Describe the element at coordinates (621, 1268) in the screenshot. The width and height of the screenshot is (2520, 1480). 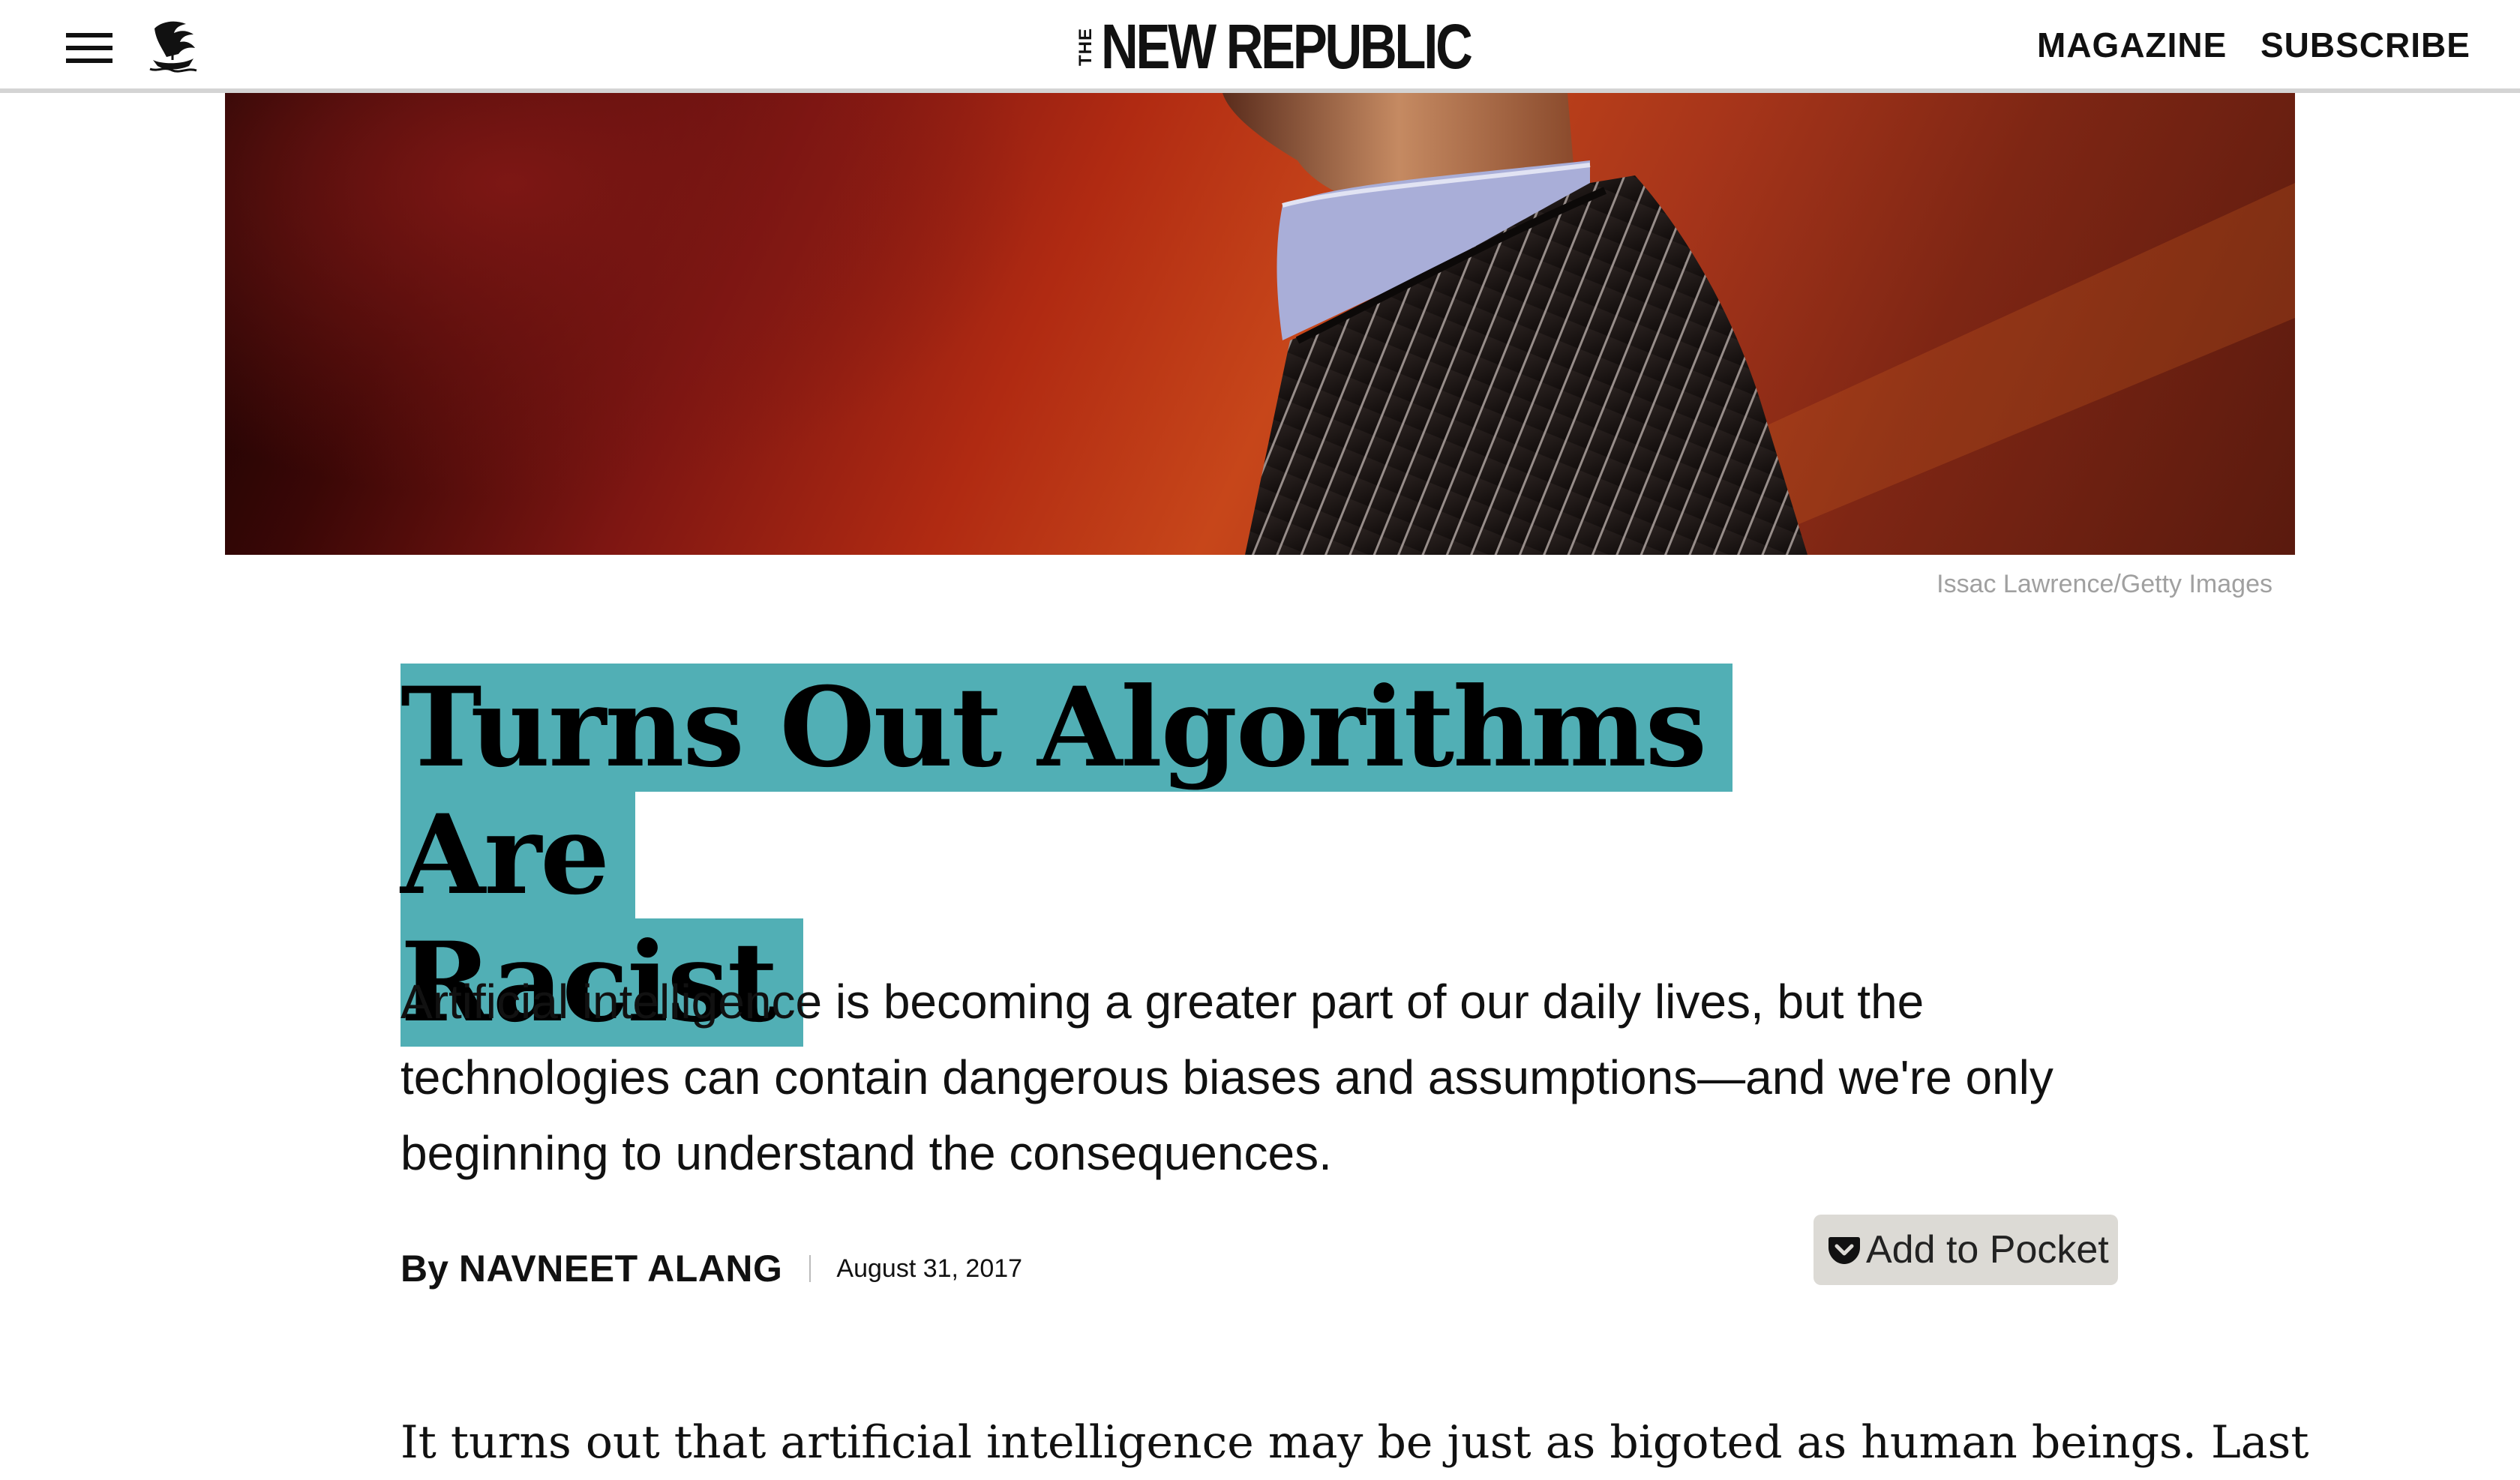
I see `author-link: NAVNEET ALANG` at that location.